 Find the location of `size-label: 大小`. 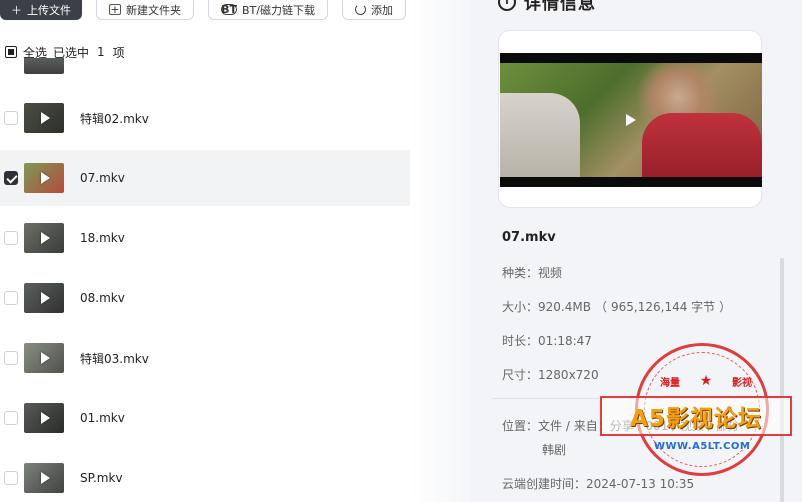

size-label: 大小 is located at coordinates (514, 307).